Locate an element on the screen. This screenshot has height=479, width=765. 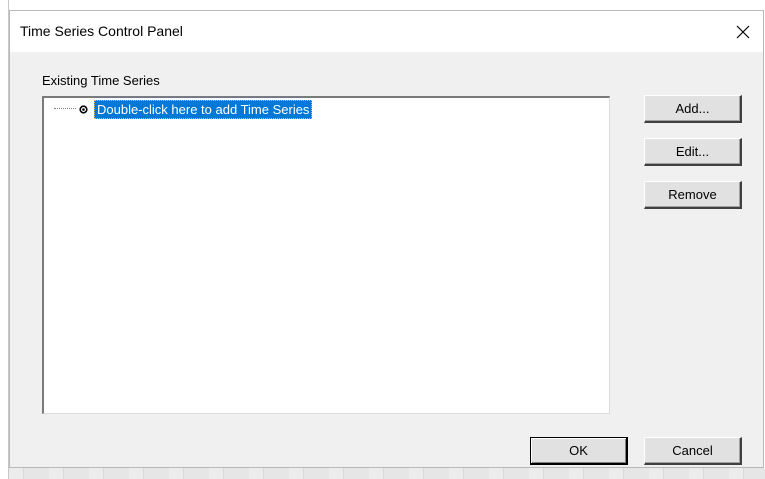
tree-item-add-series: Double-click here to add Time Series is located at coordinates (183, 109).